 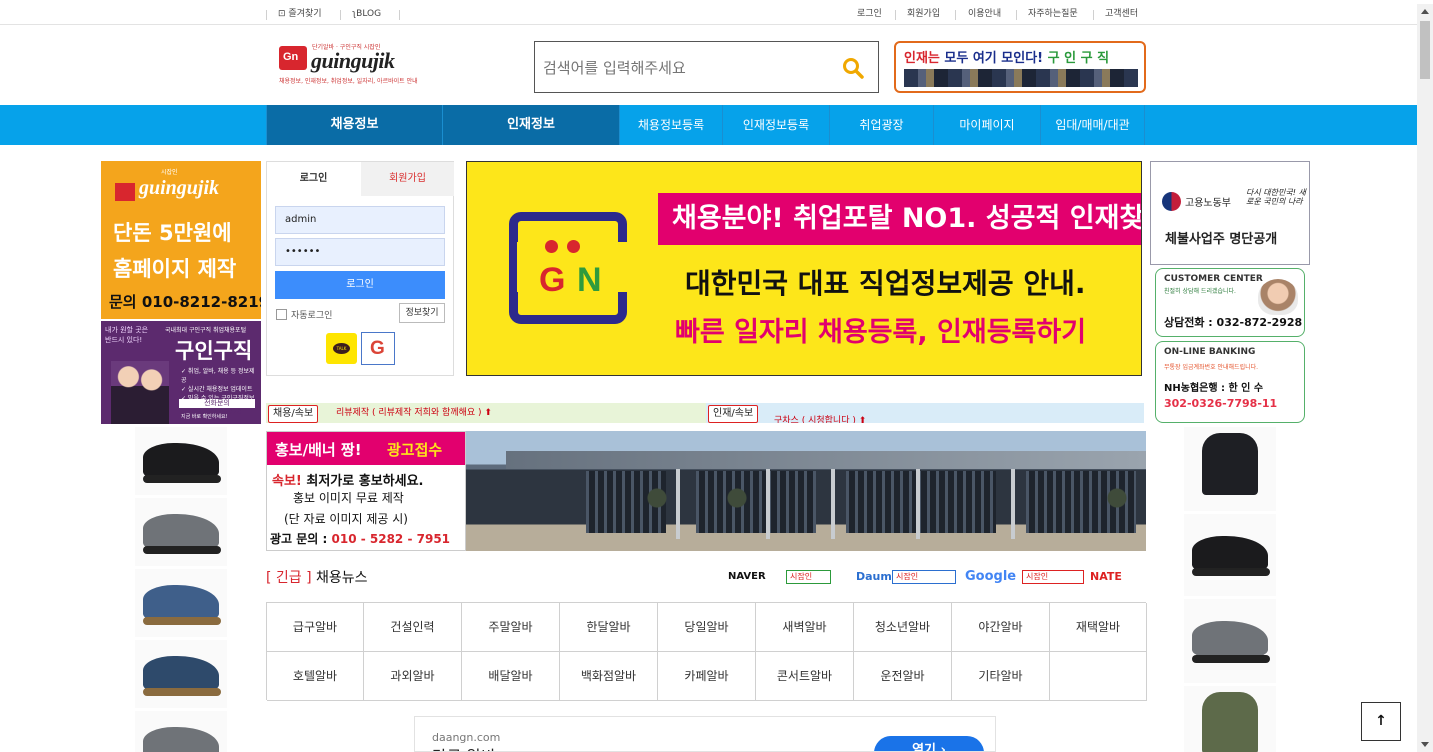 What do you see at coordinates (1098, 627) in the screenshot?
I see `category-cell: 재택알바` at bounding box center [1098, 627].